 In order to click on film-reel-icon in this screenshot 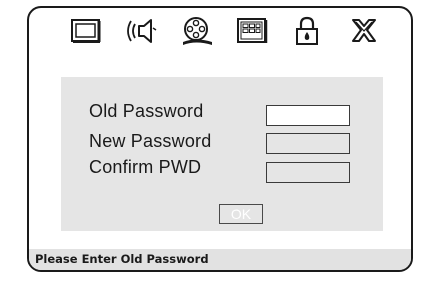, I will do `click(197, 31)`.